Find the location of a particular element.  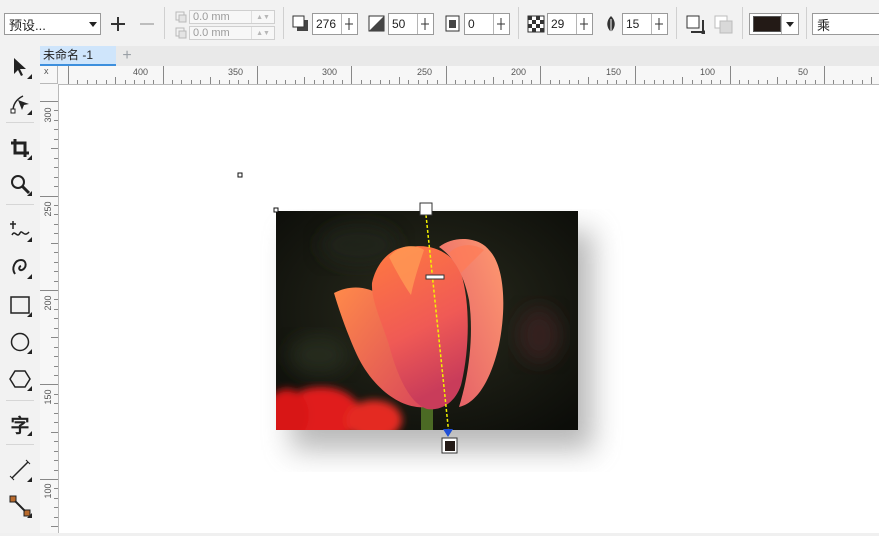

merge-mode-dropdown: 乘 is located at coordinates (845, 24).